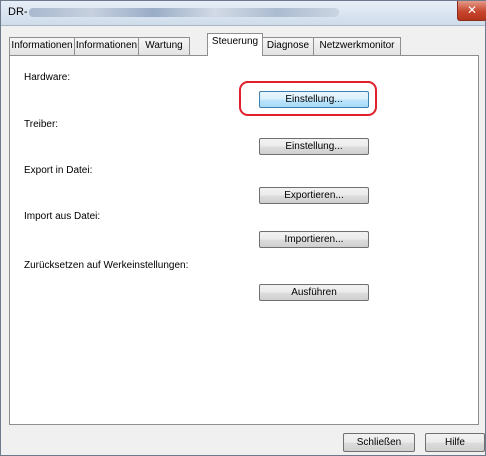 Image resolution: width=486 pixels, height=456 pixels. What do you see at coordinates (18, 12) in the screenshot?
I see `window-title: DR-` at bounding box center [18, 12].